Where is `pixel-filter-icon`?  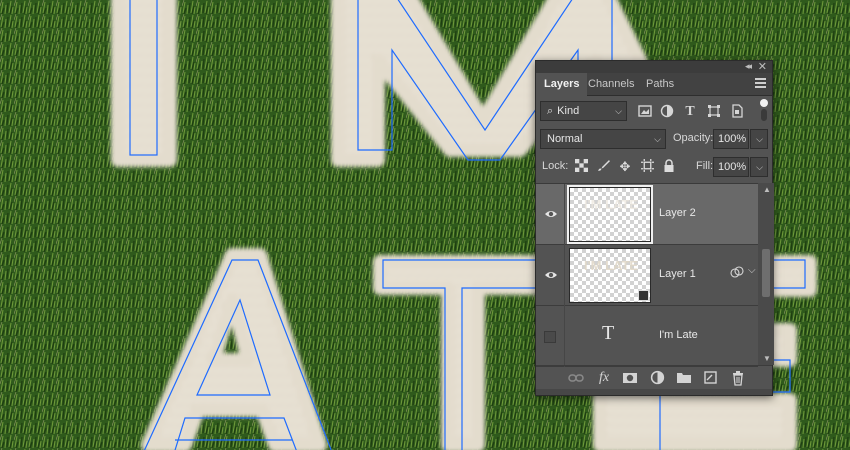
pixel-filter-icon is located at coordinates (645, 112).